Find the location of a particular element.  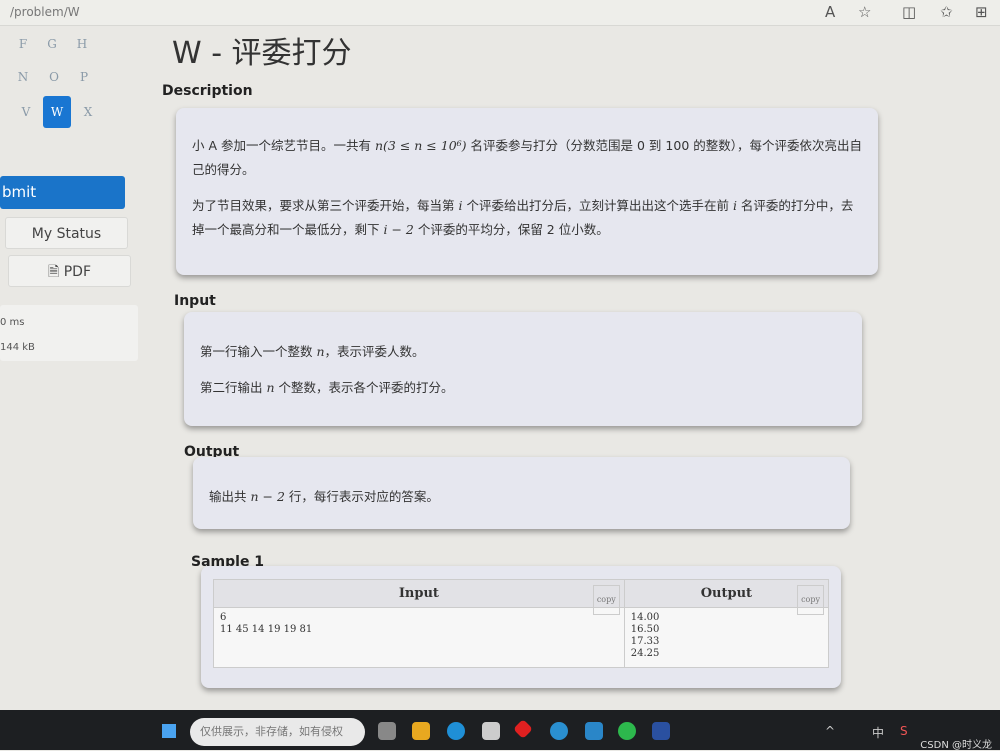

copy-input-button: copy is located at coordinates (606, 600).